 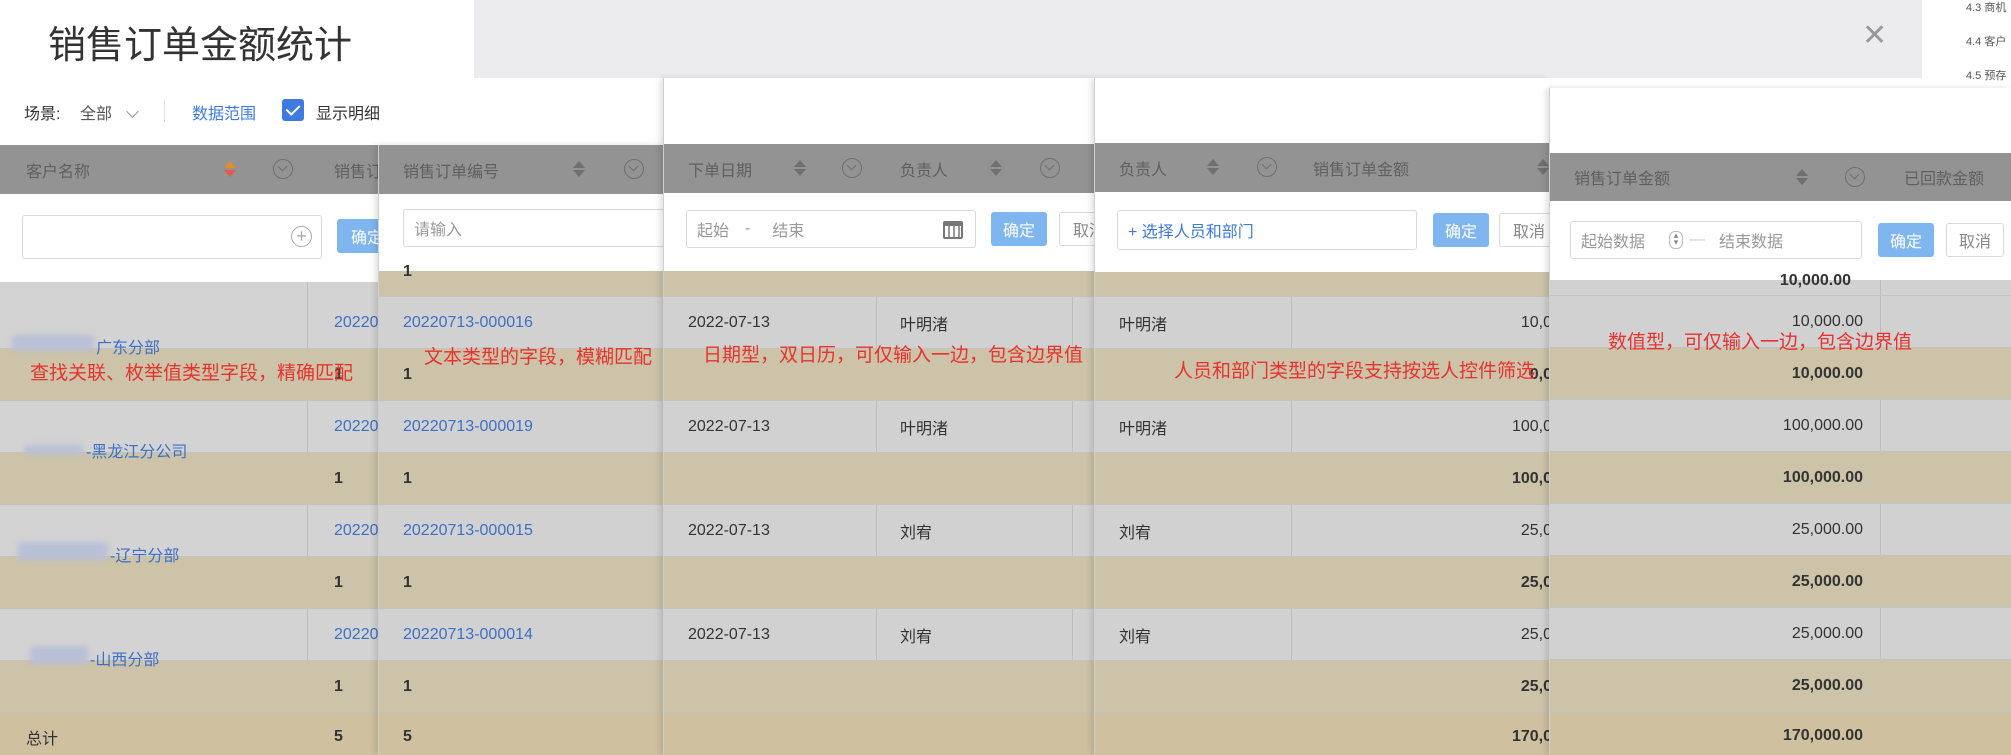 What do you see at coordinates (468, 634) in the screenshot?
I see `order-no: 20220713-000014` at bounding box center [468, 634].